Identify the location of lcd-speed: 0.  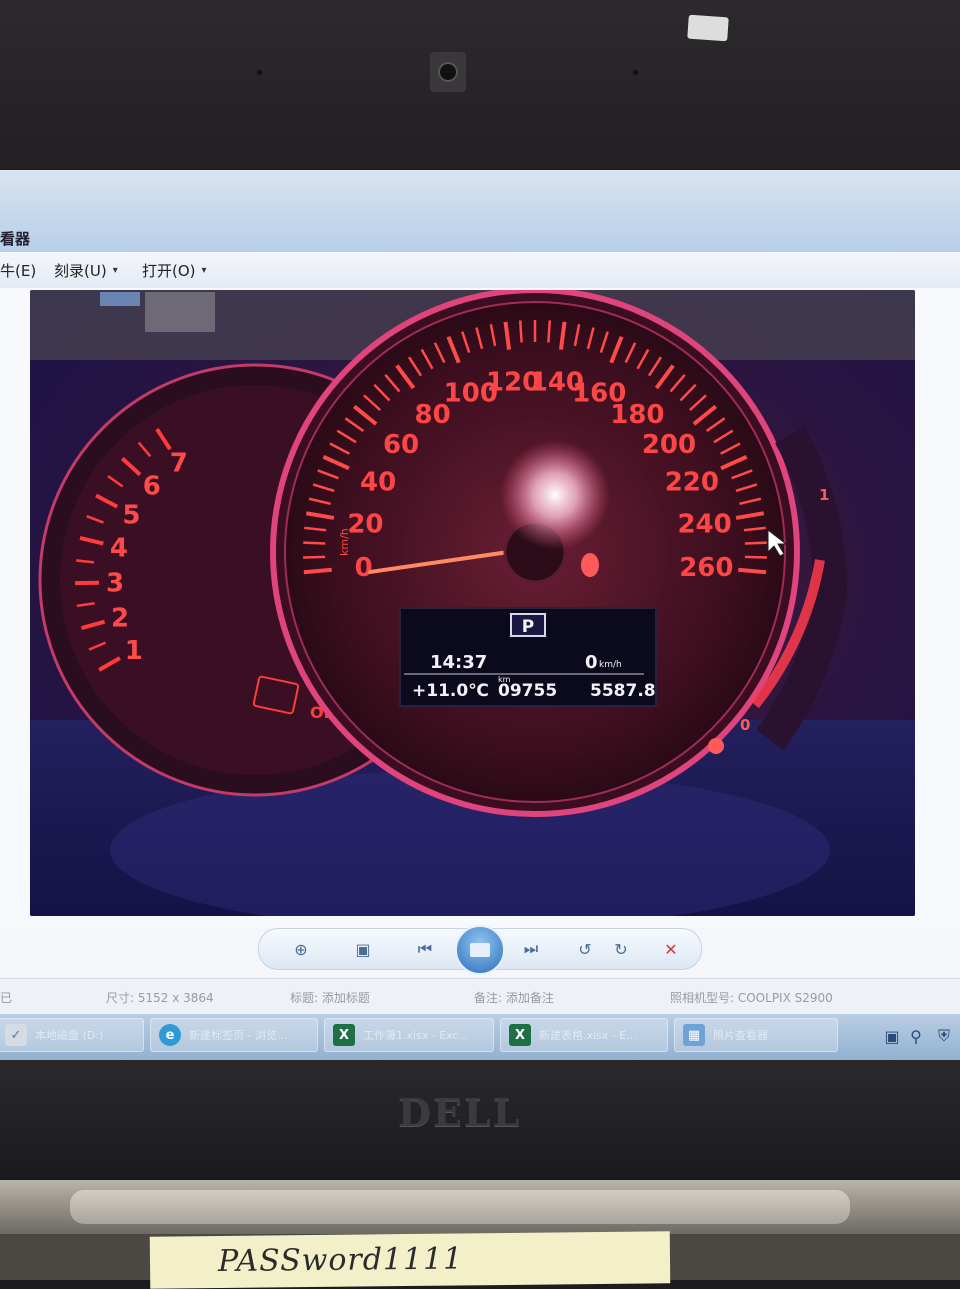
(591, 662).